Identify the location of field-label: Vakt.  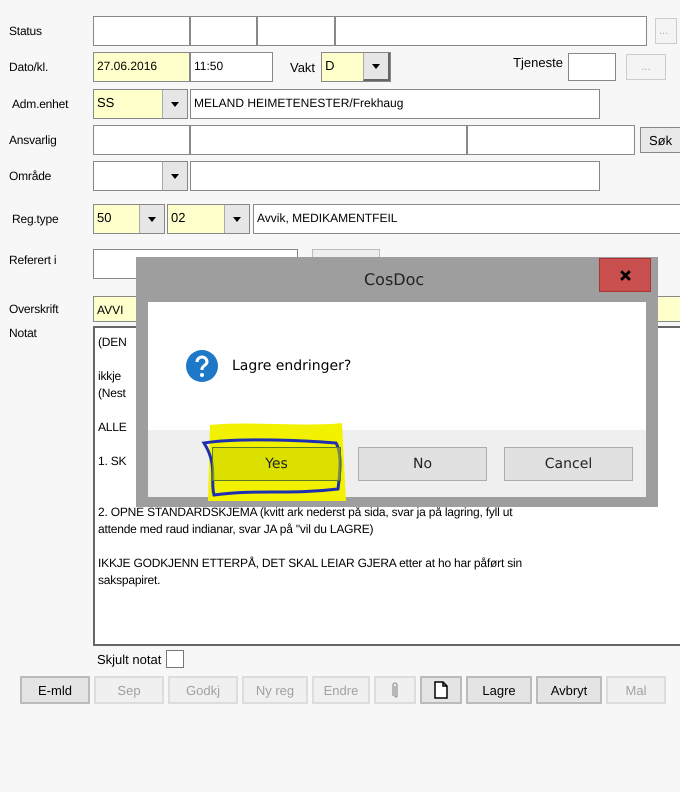
(303, 67).